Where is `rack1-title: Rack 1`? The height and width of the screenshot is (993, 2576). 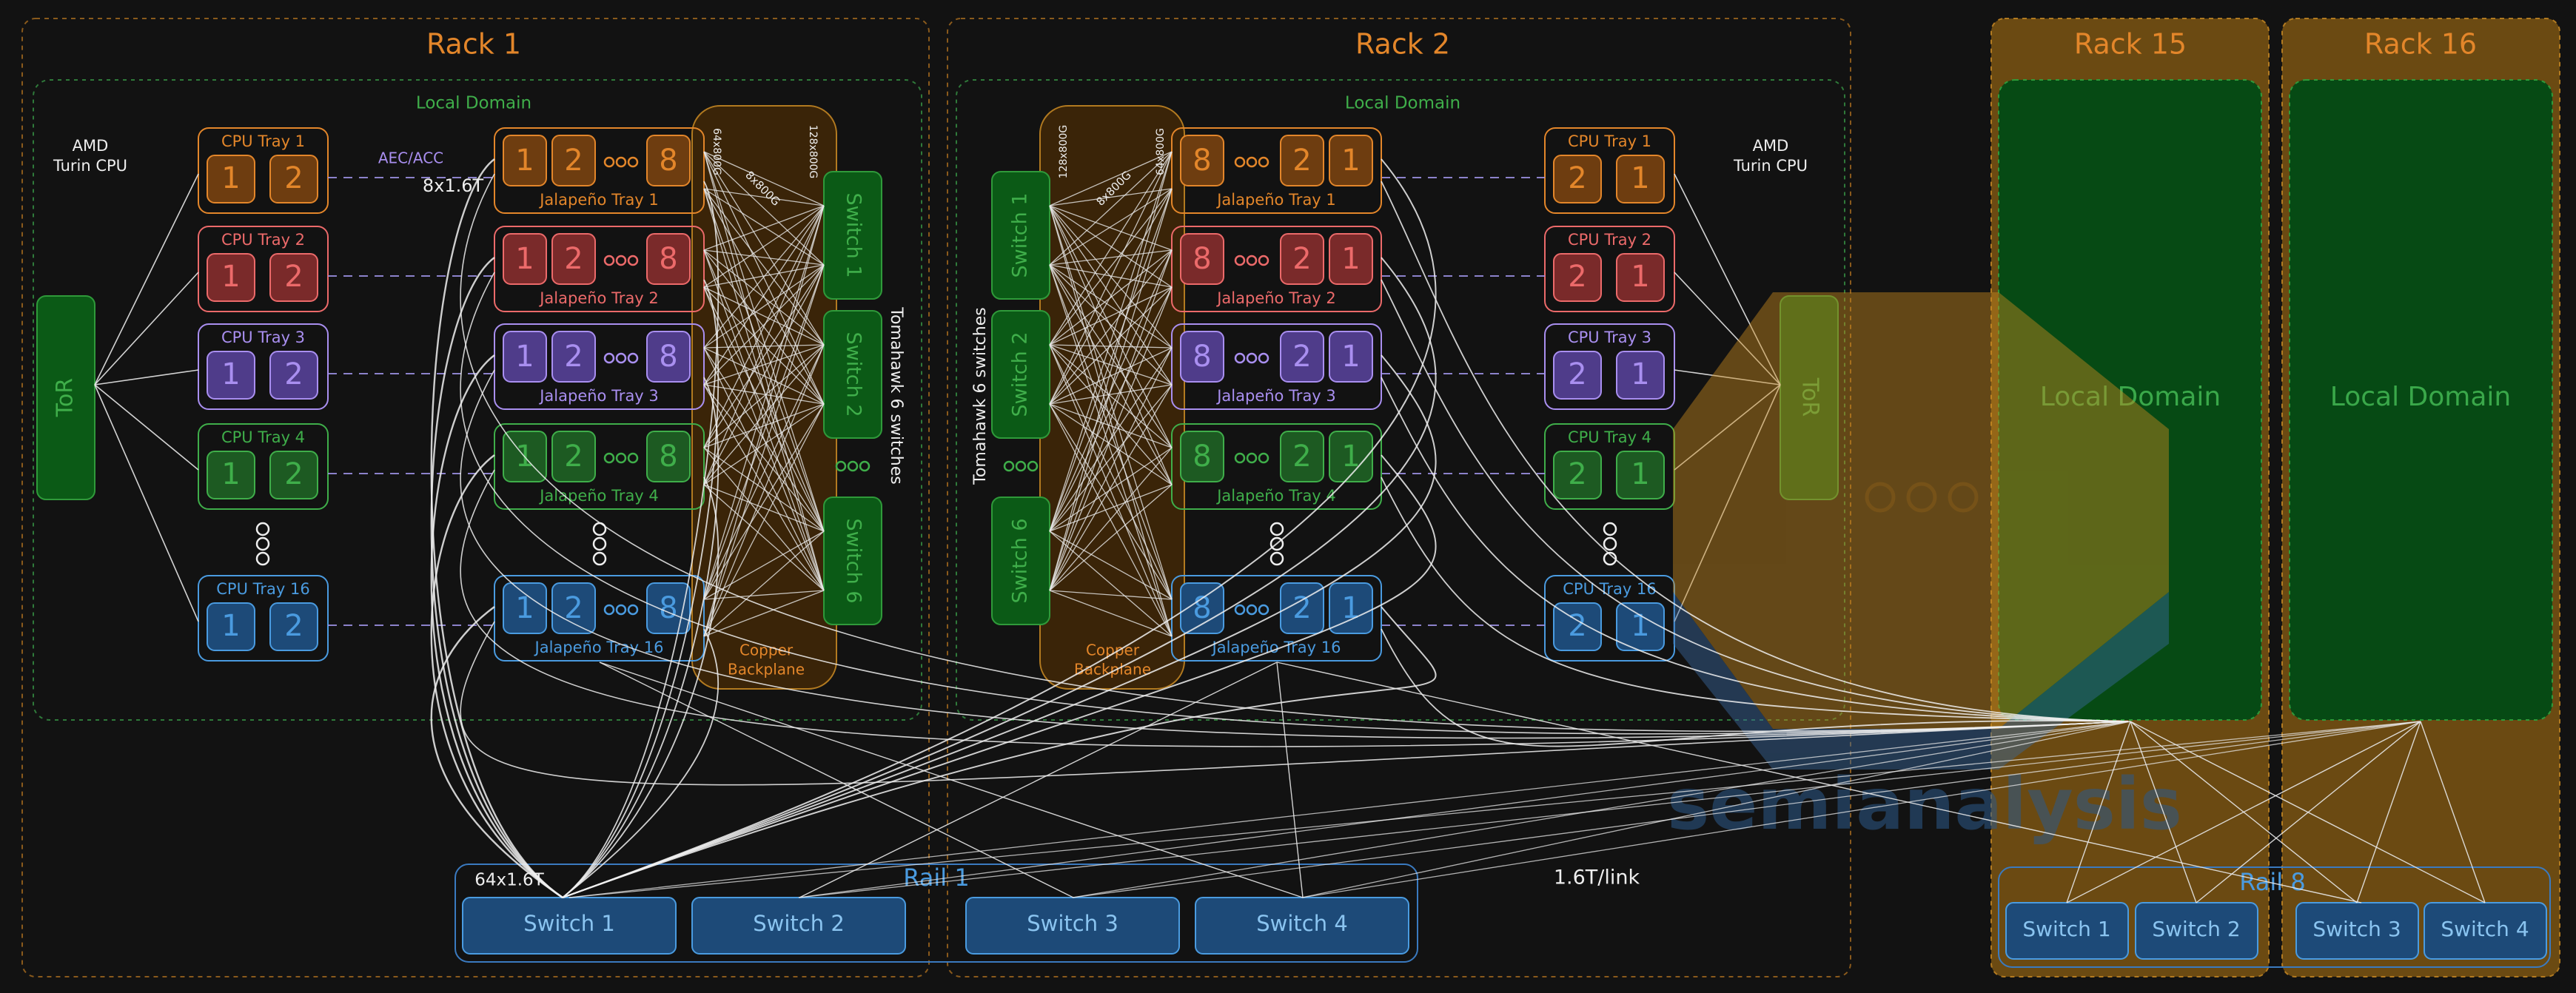
rack1-title: Rack 1 is located at coordinates (473, 44).